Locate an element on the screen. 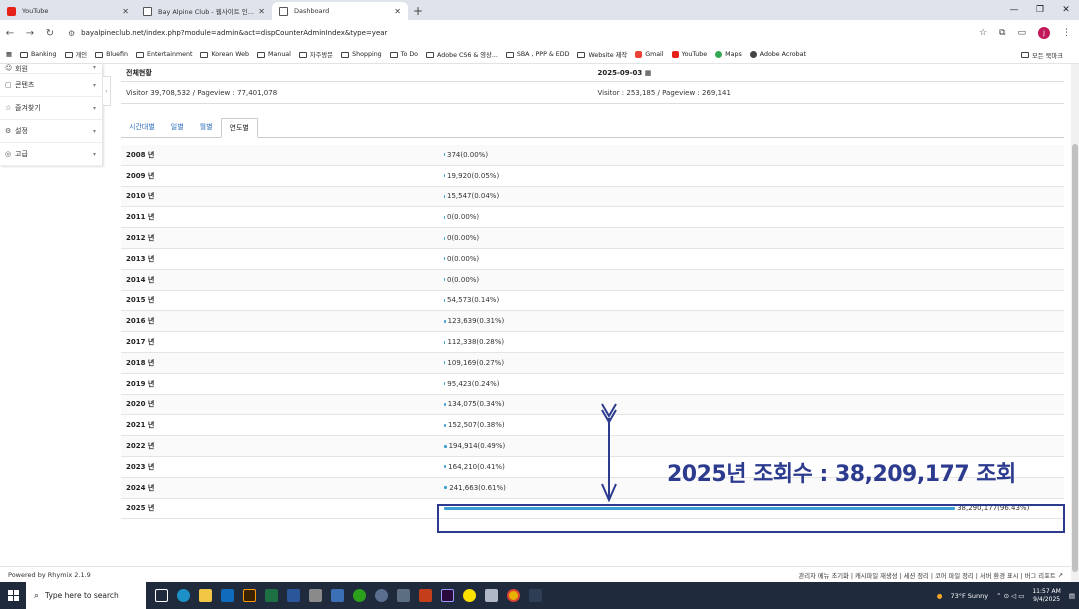 Image resolution: width=1079 pixels, height=609 pixels. browser-tab-bay-alpine: Bay Alpine Club - 웹사이트 인... ✕ is located at coordinates (204, 11).